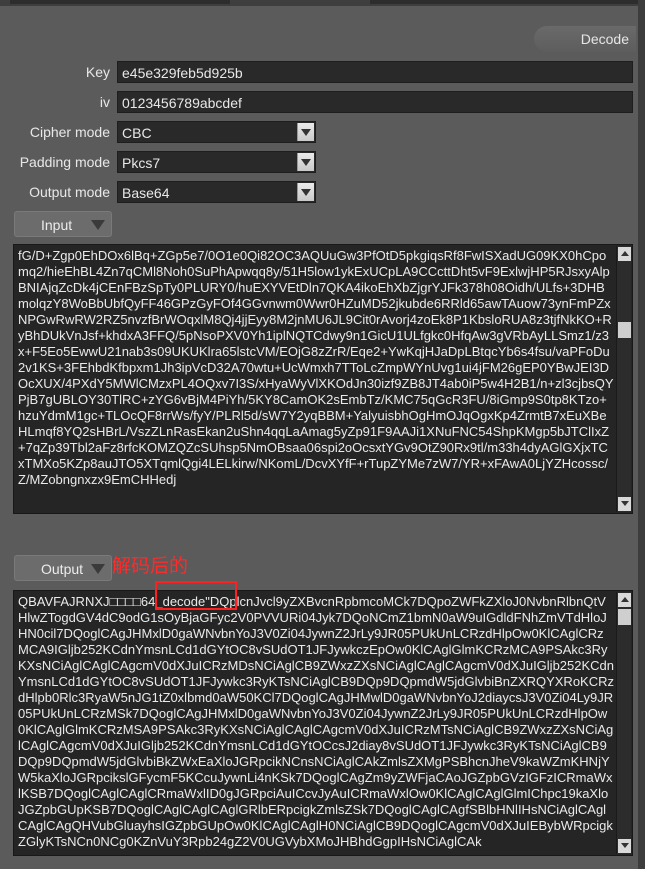  Describe the element at coordinates (641, 434) in the screenshot. I see `right-panel-edge` at that location.